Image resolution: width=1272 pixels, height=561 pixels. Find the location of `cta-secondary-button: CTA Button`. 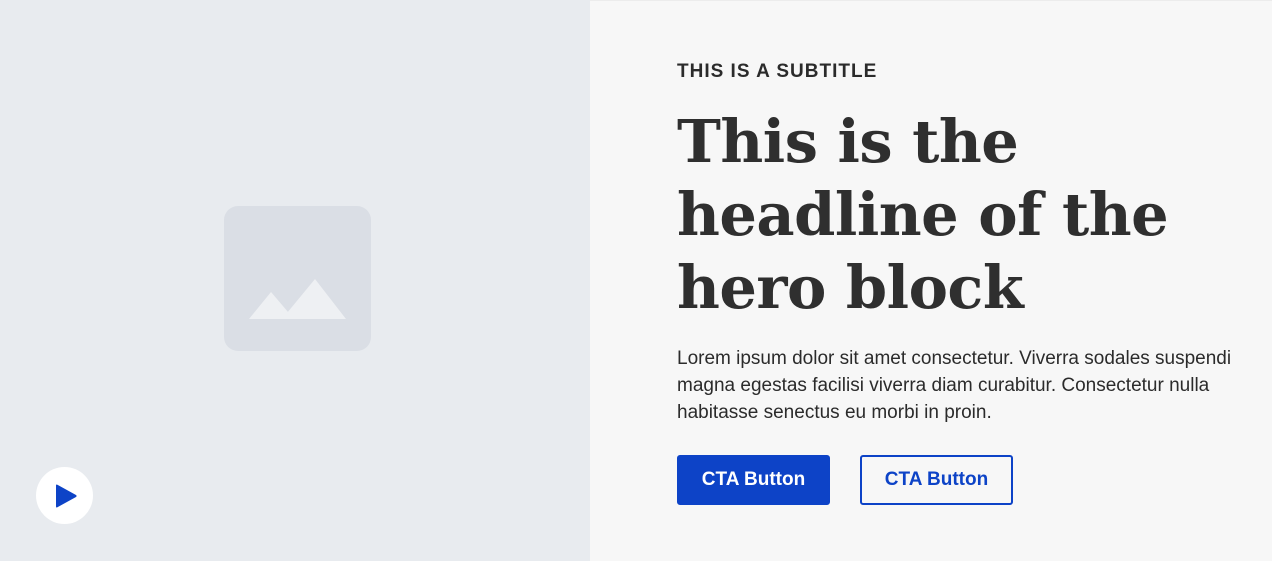

cta-secondary-button: CTA Button is located at coordinates (936, 480).